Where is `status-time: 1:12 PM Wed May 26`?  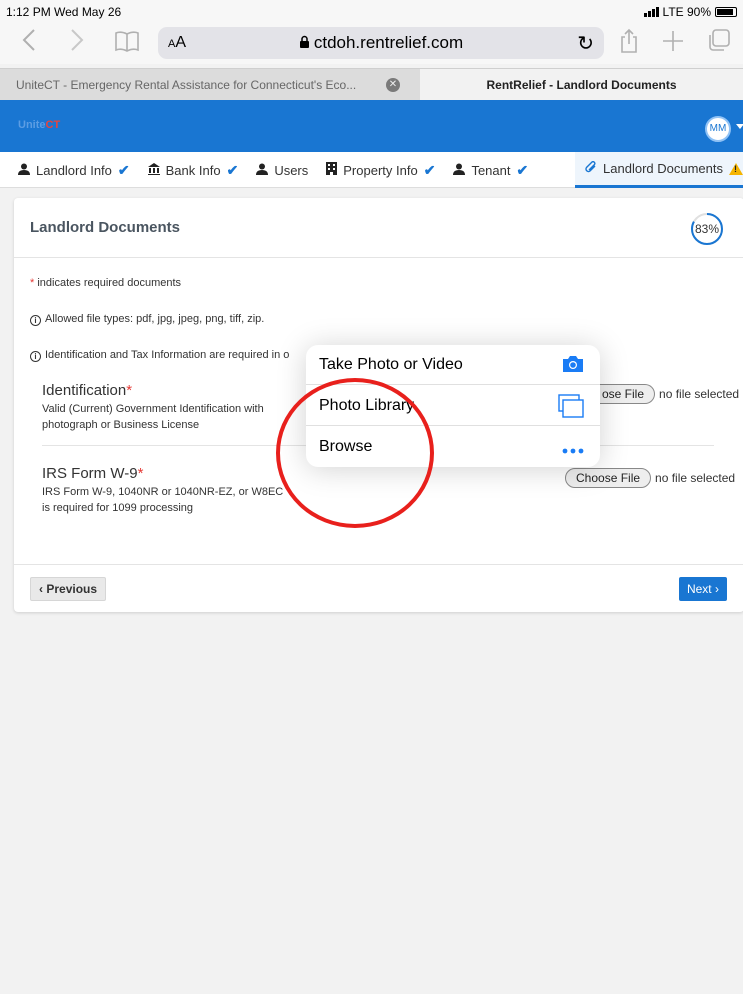 status-time: 1:12 PM Wed May 26 is located at coordinates (64, 12).